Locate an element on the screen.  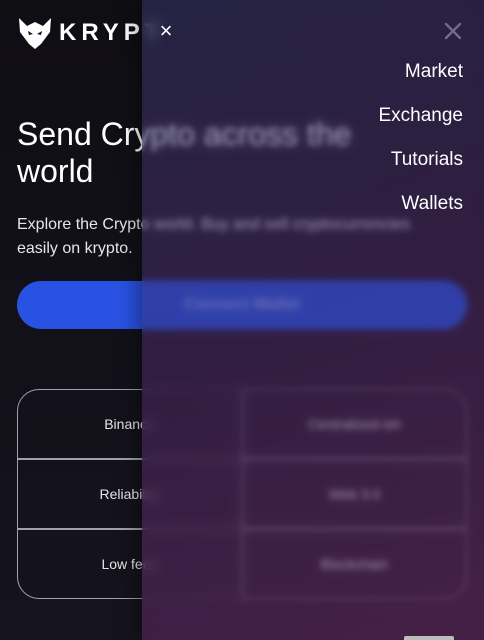
blurred-feature-cell: Web 3.0 is located at coordinates (354, 494).